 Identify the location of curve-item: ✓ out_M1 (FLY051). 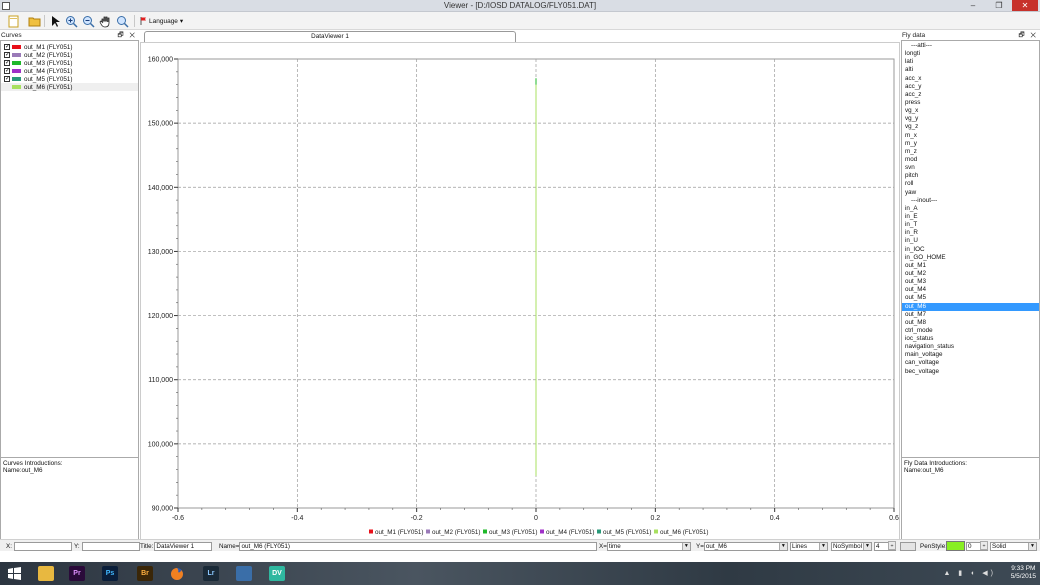
(69, 47).